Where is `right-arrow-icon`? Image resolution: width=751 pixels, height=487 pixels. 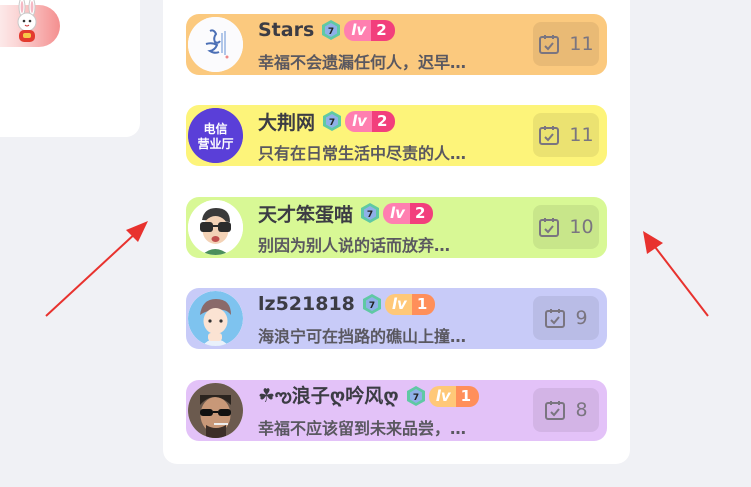 right-arrow-icon is located at coordinates (676, 274).